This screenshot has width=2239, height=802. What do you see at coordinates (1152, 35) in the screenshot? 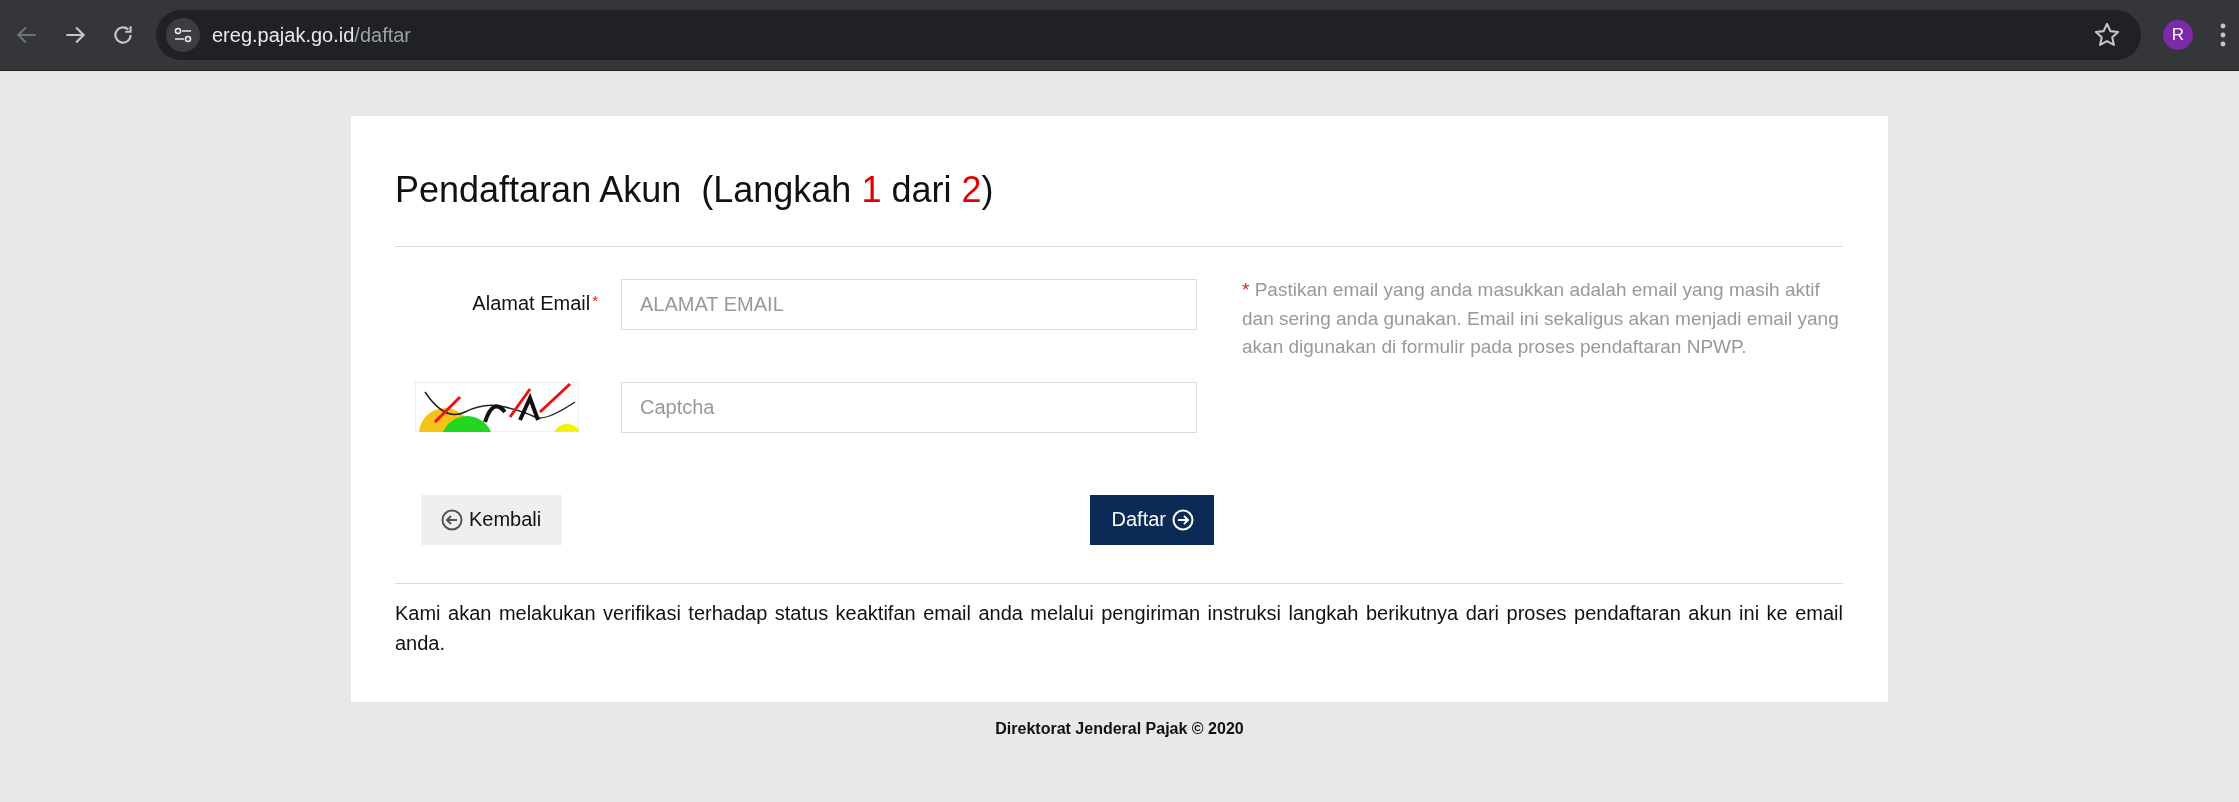
I see `url-text: ereg.pajak.go.id/daftar` at bounding box center [1152, 35].